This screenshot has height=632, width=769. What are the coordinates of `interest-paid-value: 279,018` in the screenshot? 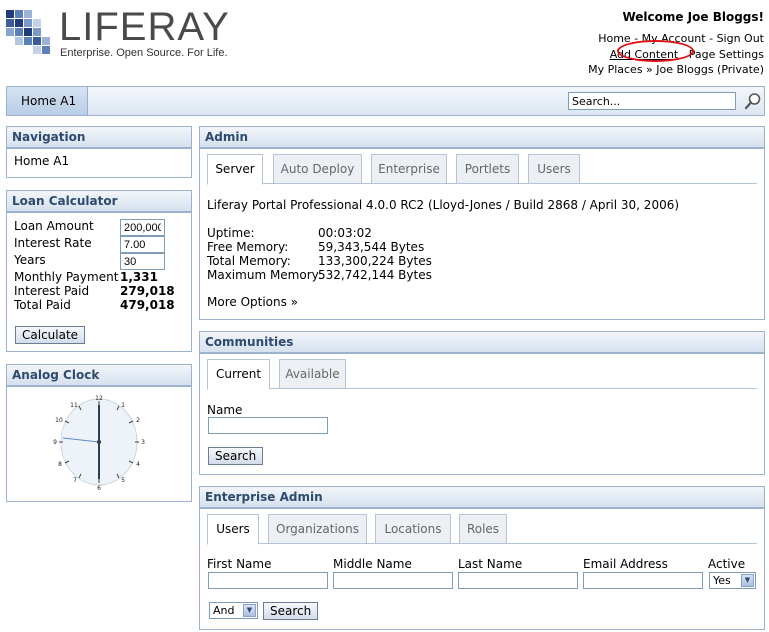 It's located at (147, 291).